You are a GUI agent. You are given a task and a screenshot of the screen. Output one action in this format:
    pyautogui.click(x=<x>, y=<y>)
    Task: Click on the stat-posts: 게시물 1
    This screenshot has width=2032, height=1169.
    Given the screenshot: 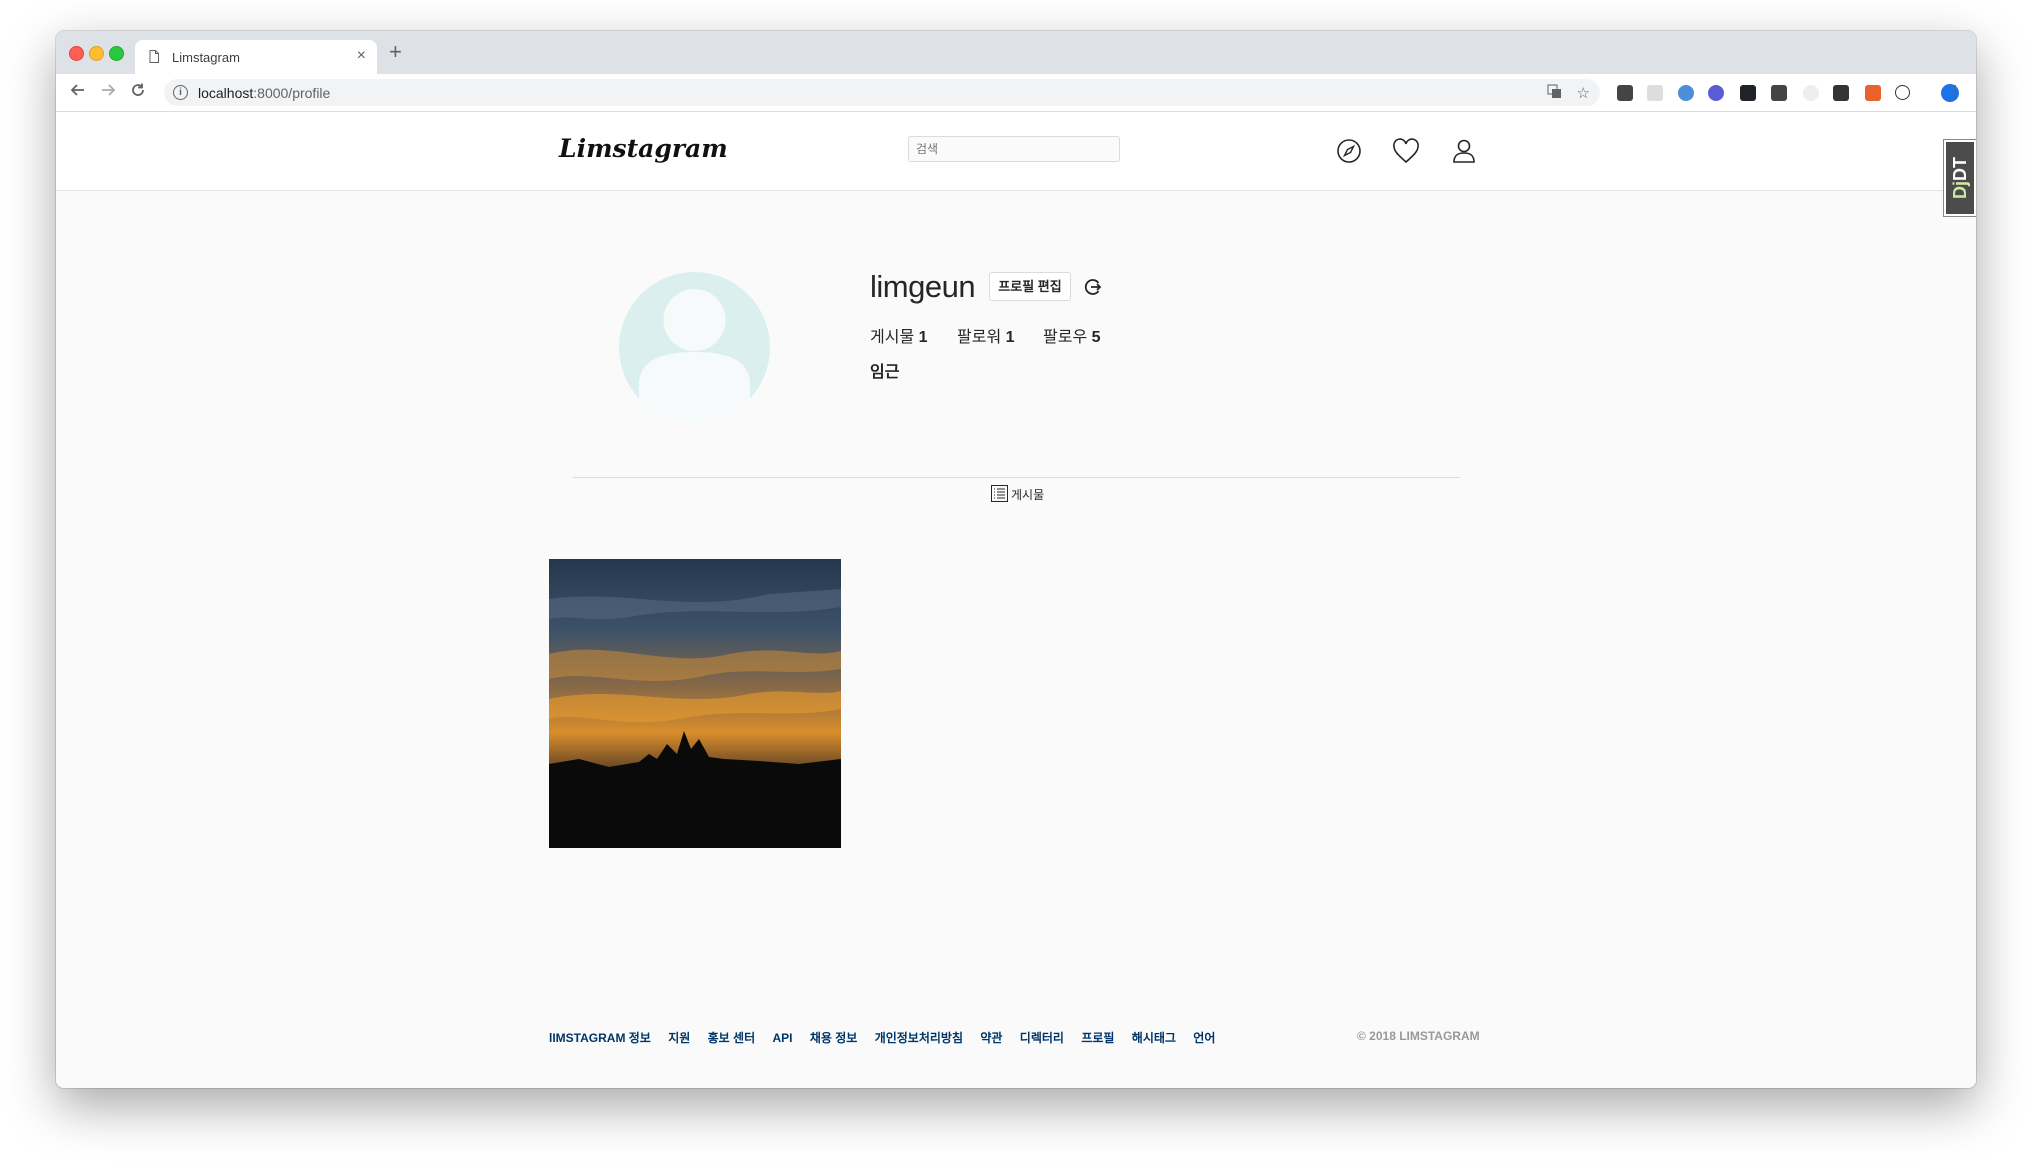 What is the action you would take?
    pyautogui.click(x=899, y=335)
    